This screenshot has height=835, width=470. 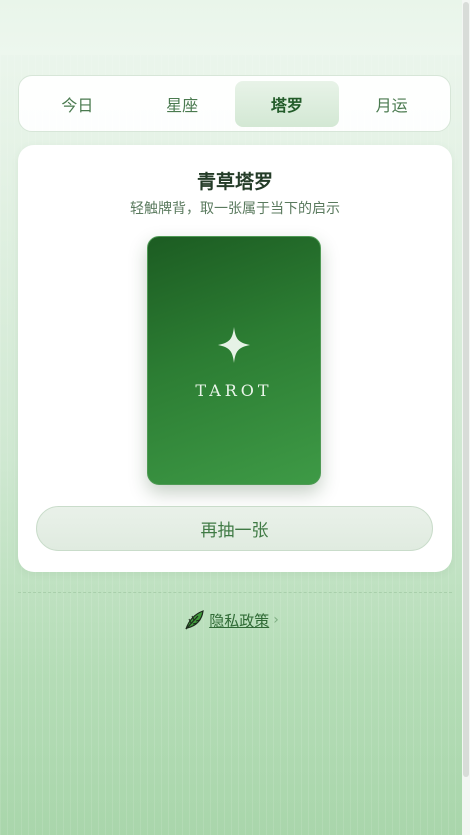 I want to click on tab-monthly: 月运, so click(x=391, y=104).